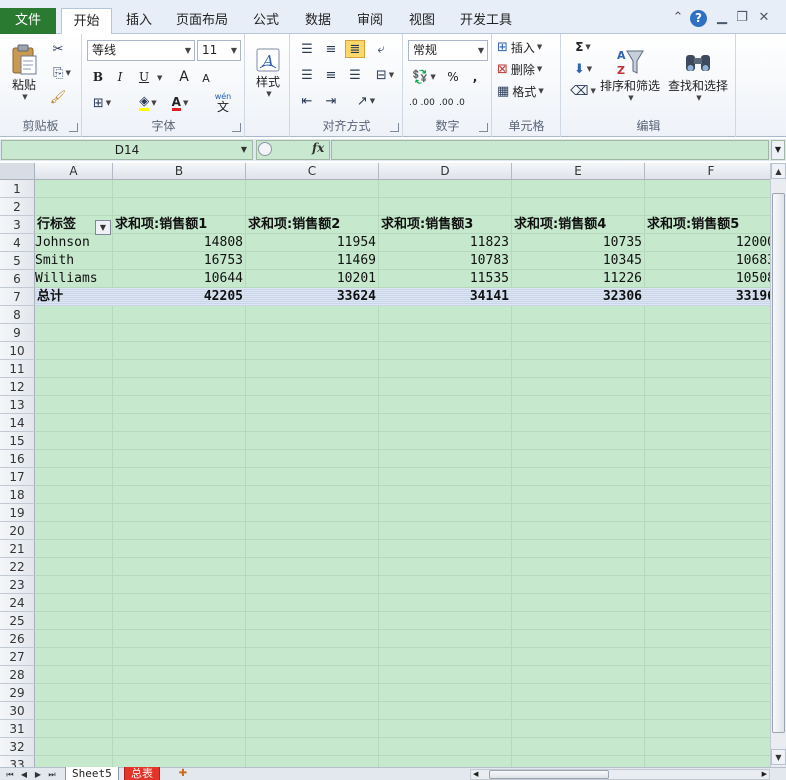  I want to click on close-window-icon: ✕, so click(764, 18).